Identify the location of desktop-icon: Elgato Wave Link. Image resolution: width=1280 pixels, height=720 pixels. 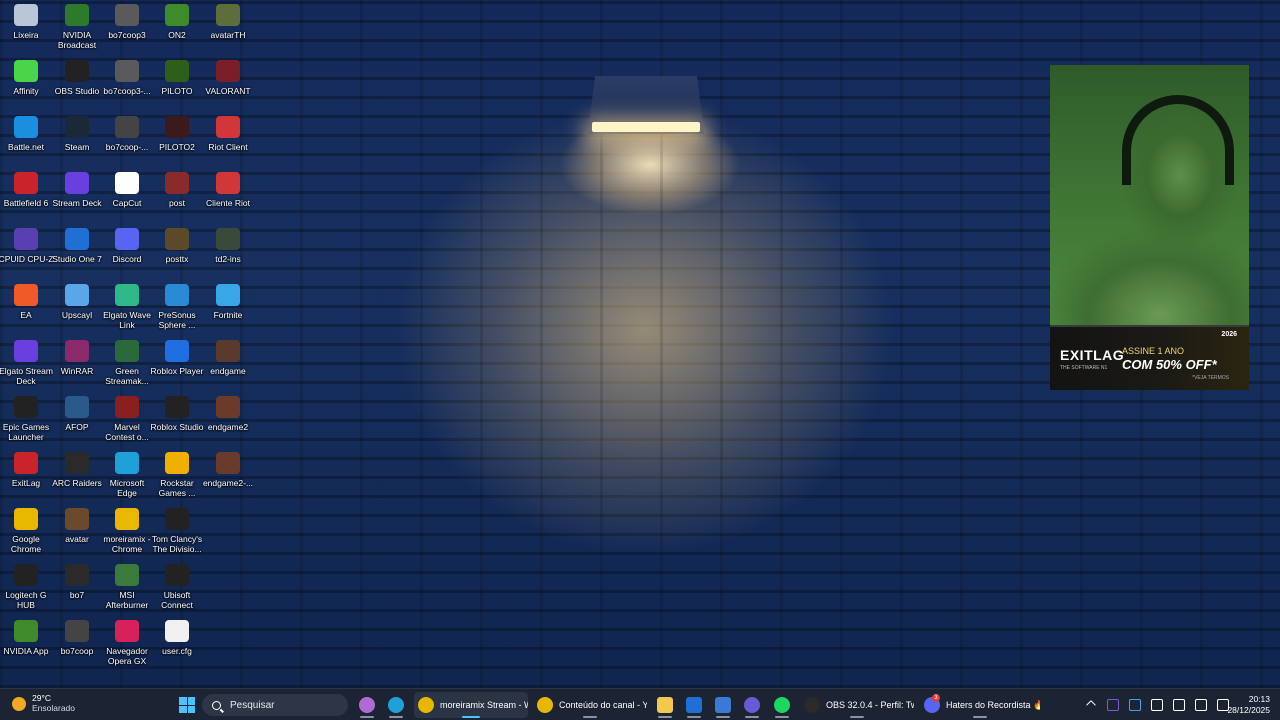
(127, 308).